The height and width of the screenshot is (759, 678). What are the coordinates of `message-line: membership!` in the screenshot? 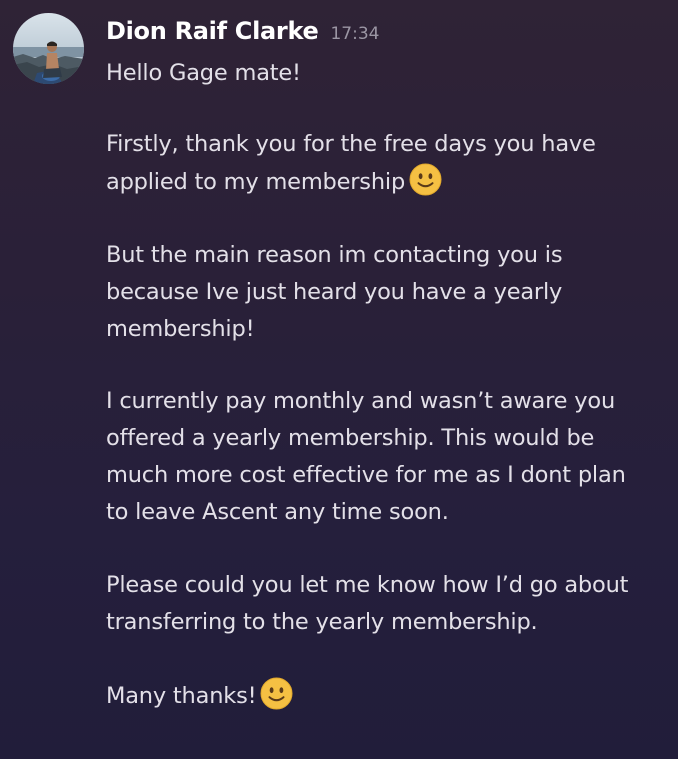 It's located at (180, 329).